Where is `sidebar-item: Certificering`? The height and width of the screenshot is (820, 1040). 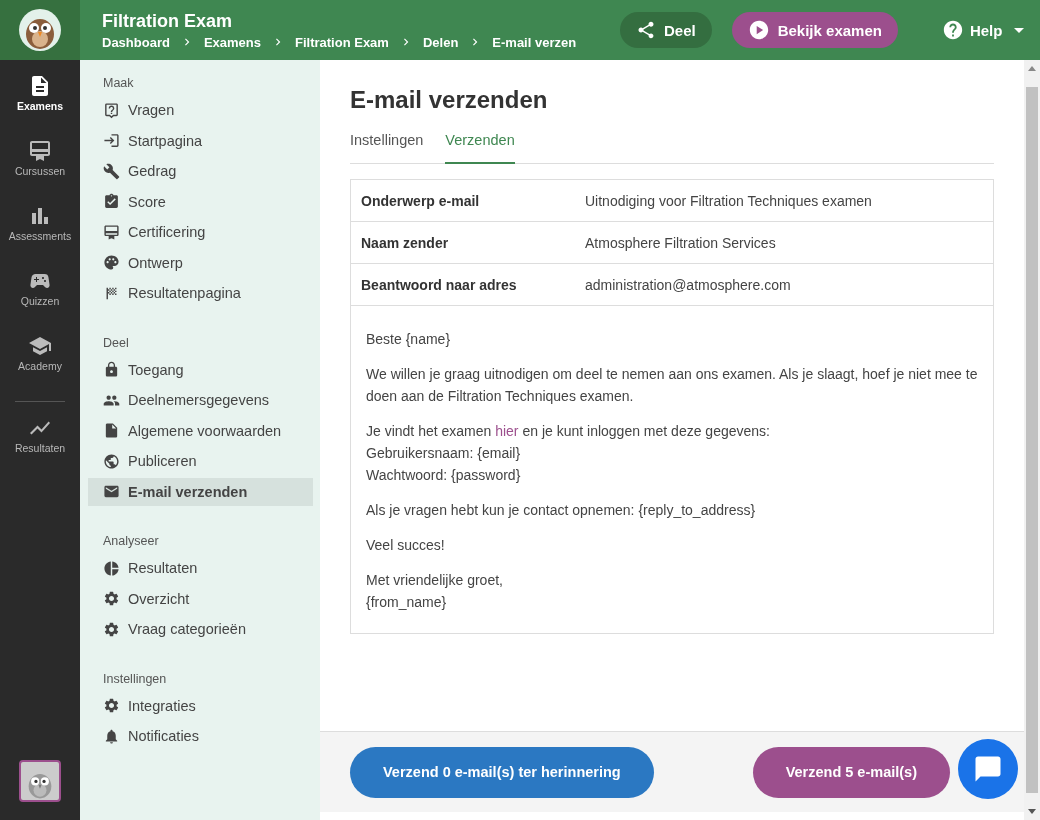 sidebar-item: Certificering is located at coordinates (200, 232).